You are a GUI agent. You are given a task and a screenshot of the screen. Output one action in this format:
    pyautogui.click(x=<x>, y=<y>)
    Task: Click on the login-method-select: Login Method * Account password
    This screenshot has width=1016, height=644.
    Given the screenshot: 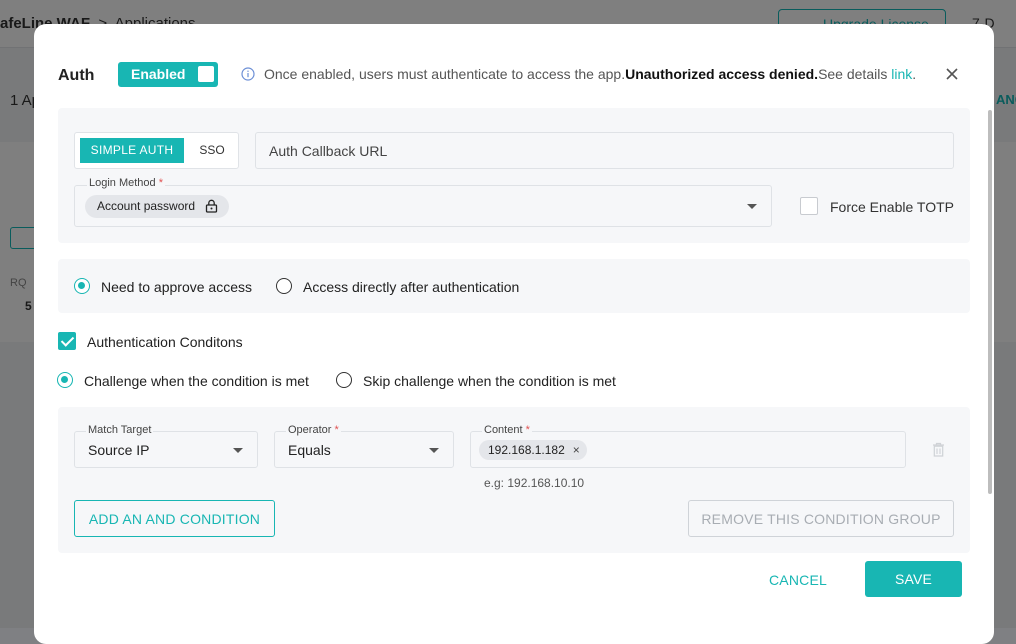 What is the action you would take?
    pyautogui.click(x=423, y=202)
    